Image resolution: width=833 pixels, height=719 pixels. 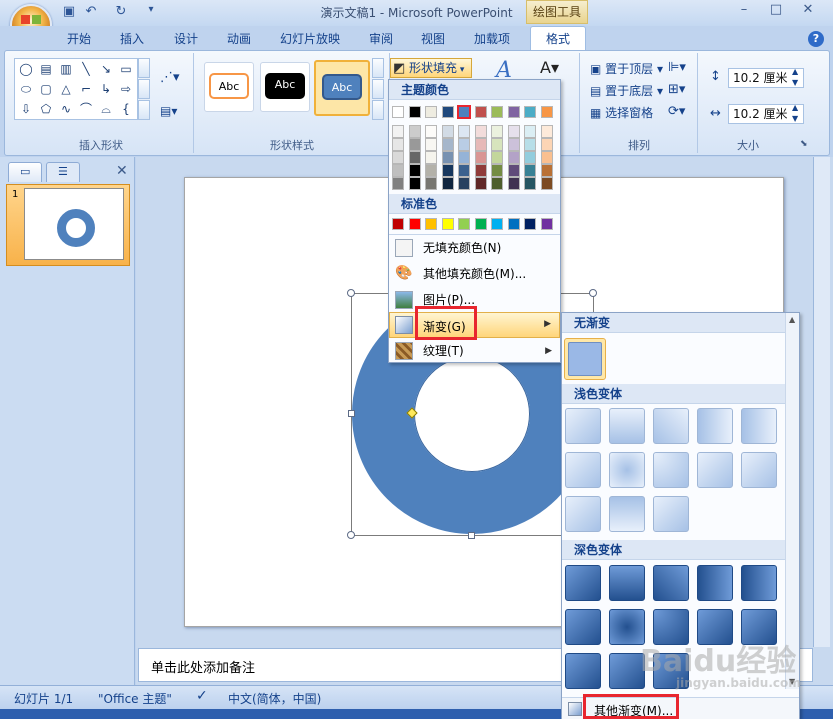 I want to click on tab-insert: 插入, so click(x=132, y=38).